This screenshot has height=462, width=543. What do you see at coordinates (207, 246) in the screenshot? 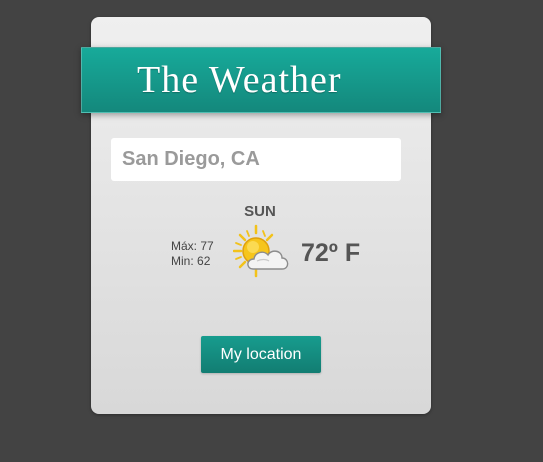
I see `max-value: 77` at bounding box center [207, 246].